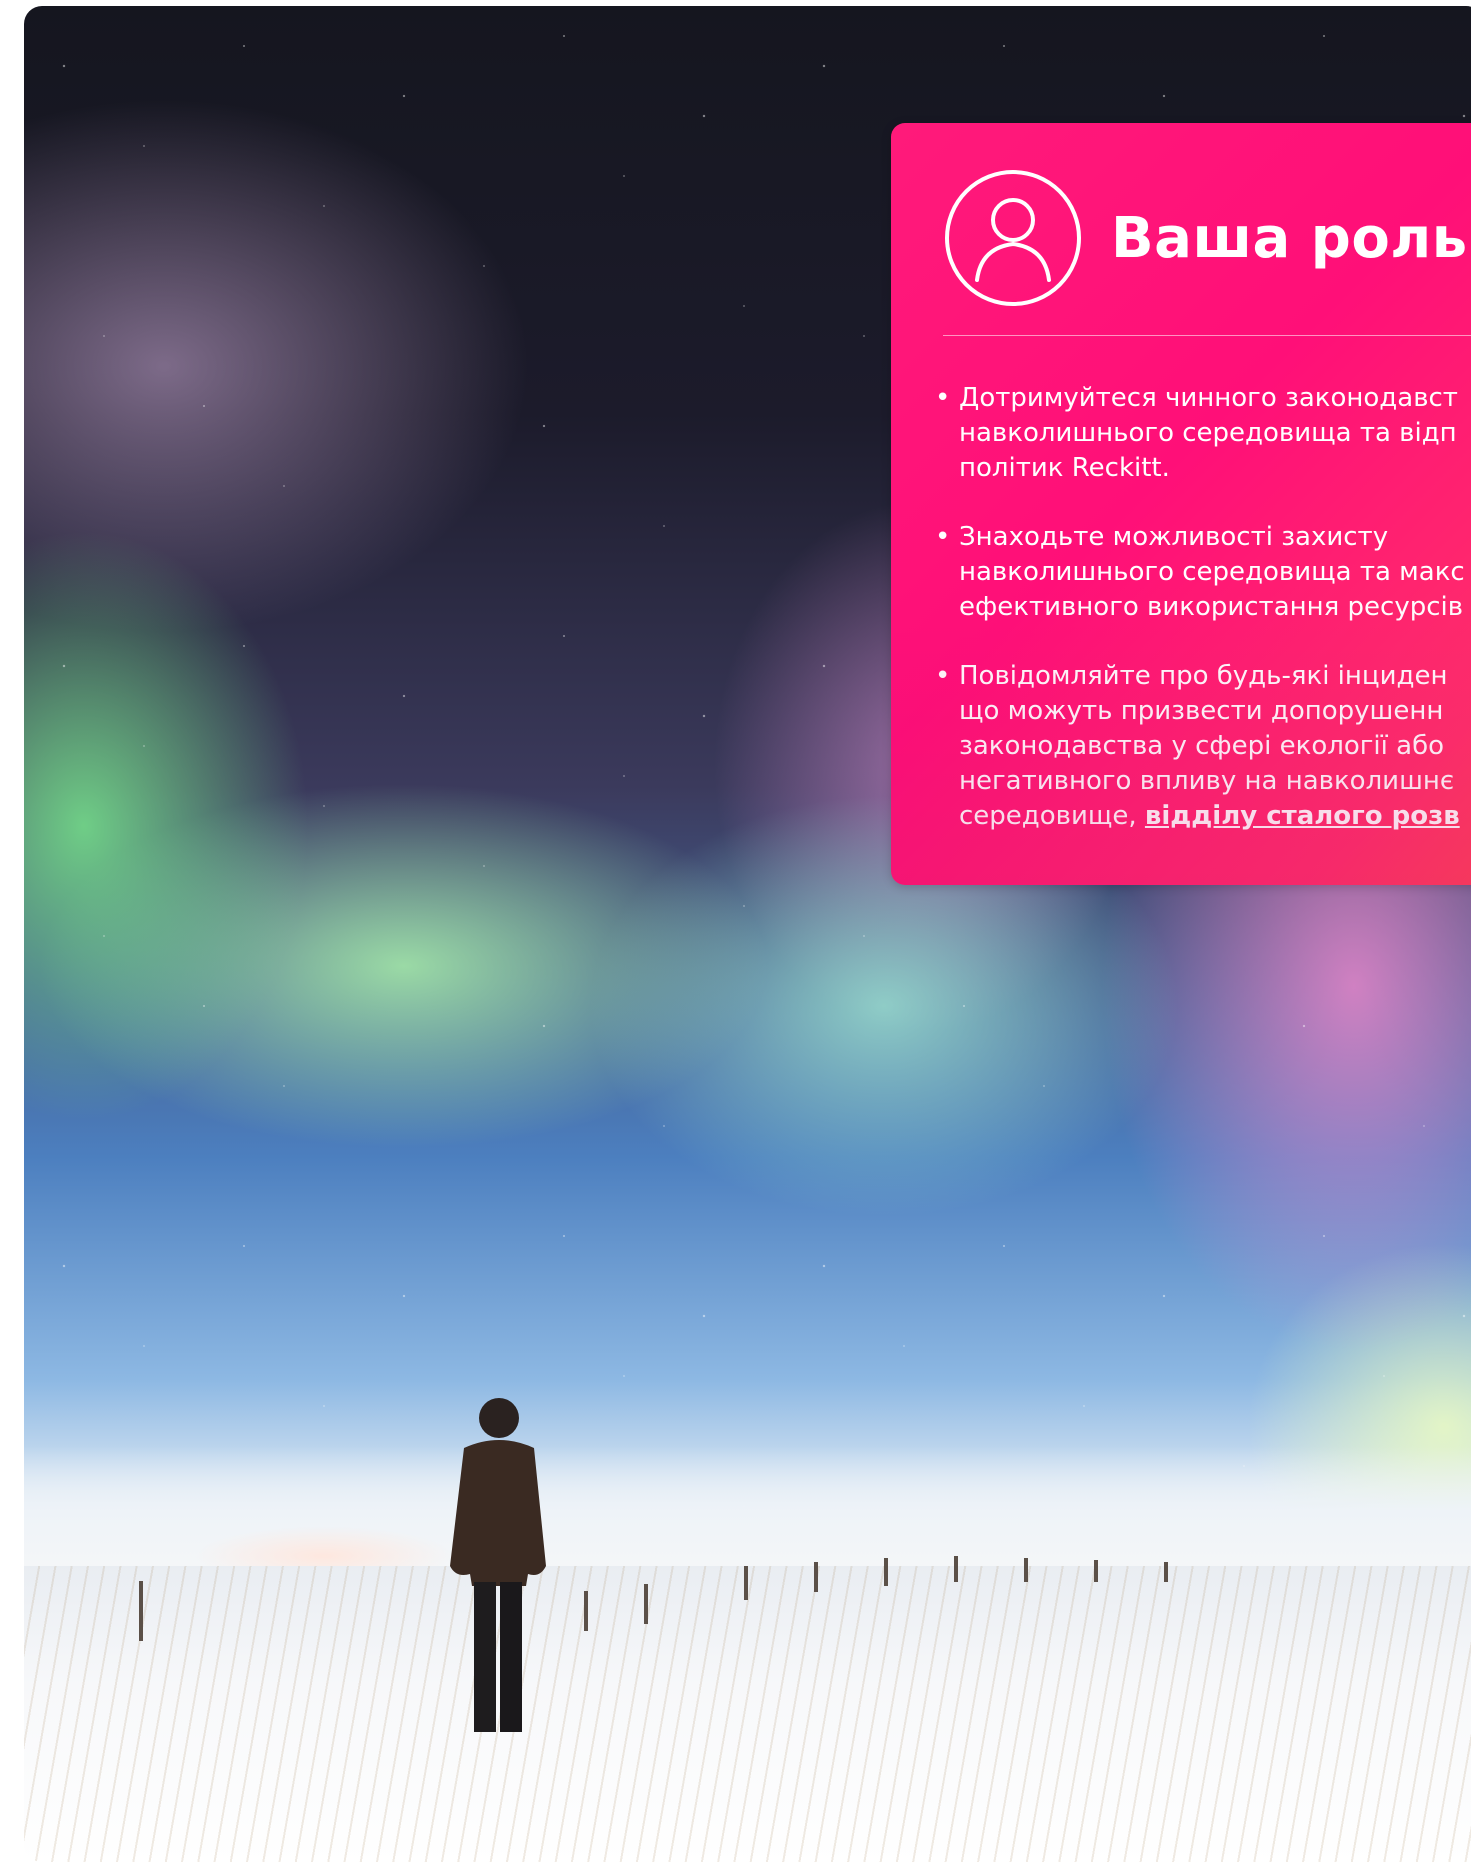 The image size is (1471, 1862). Describe the element at coordinates (1203, 676) in the screenshot. I see `list-item-text: Повідомляйте про будь-які інциден` at that location.